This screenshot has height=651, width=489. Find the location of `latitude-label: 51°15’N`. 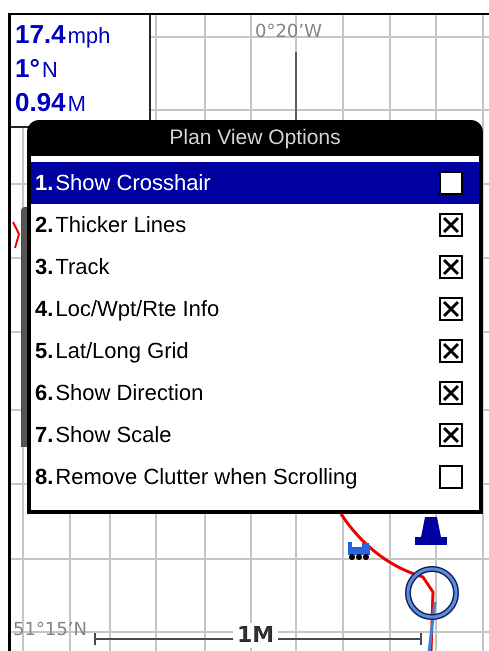

latitude-label: 51°15’N is located at coordinates (50, 629).